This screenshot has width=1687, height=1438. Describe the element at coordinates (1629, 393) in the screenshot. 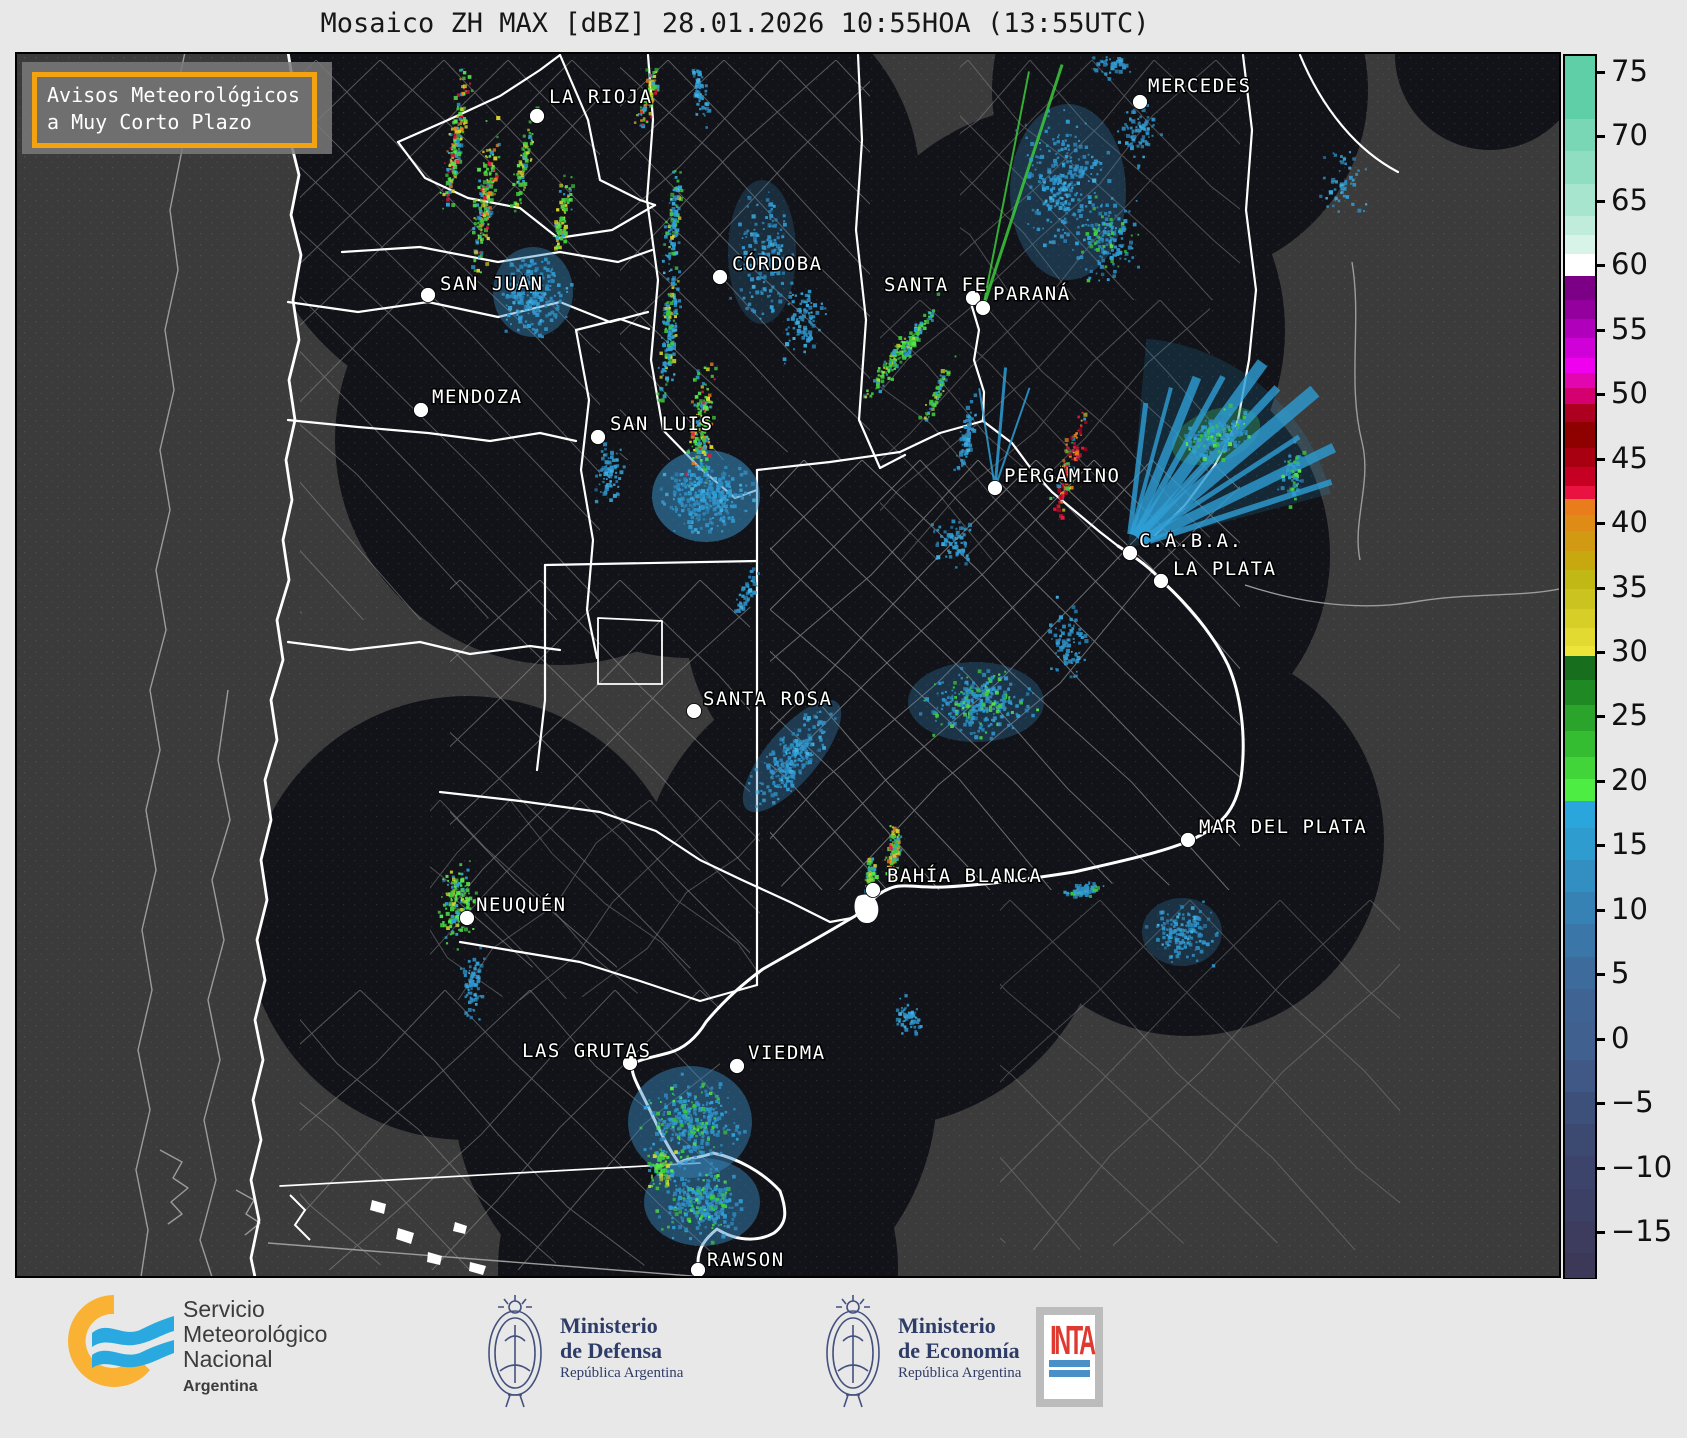

I see `colorbar-tick-label: 50` at that location.